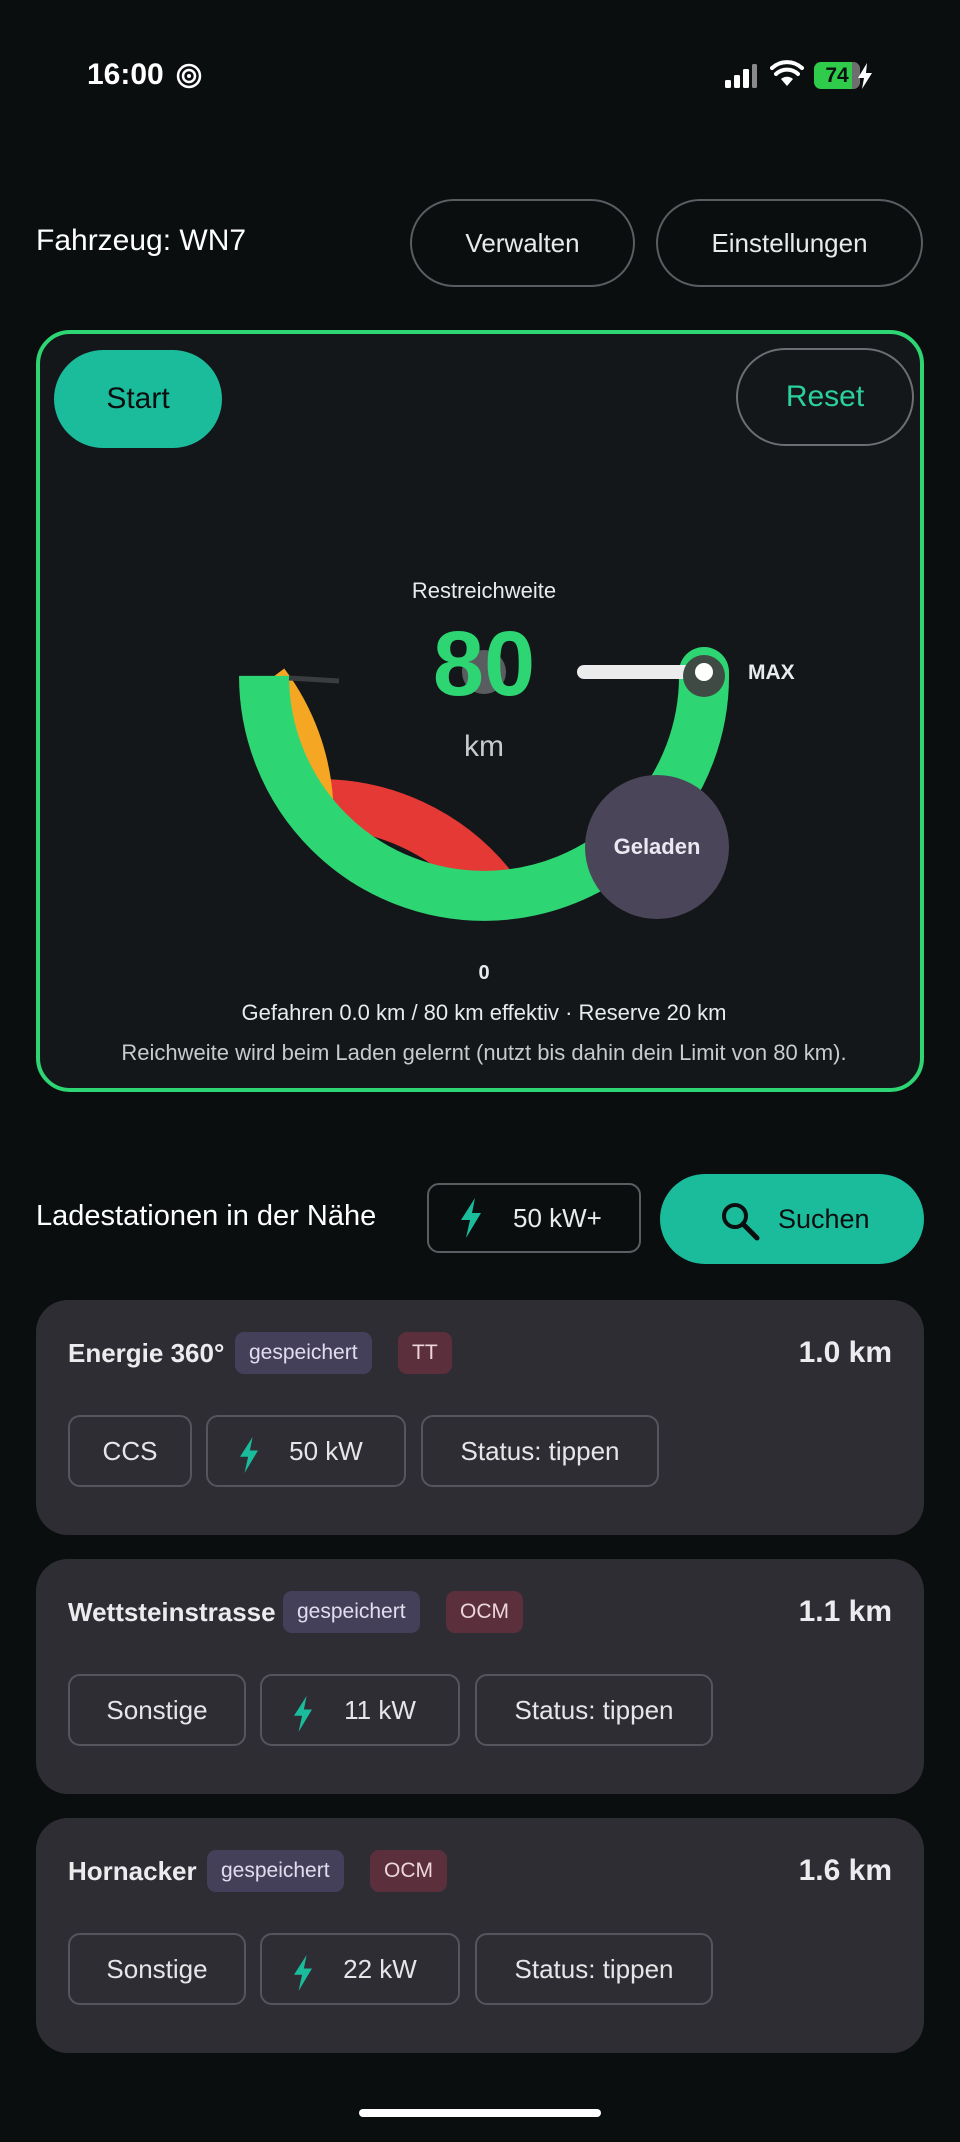  Describe the element at coordinates (484, 746) in the screenshot. I see `range-unit: km` at that location.